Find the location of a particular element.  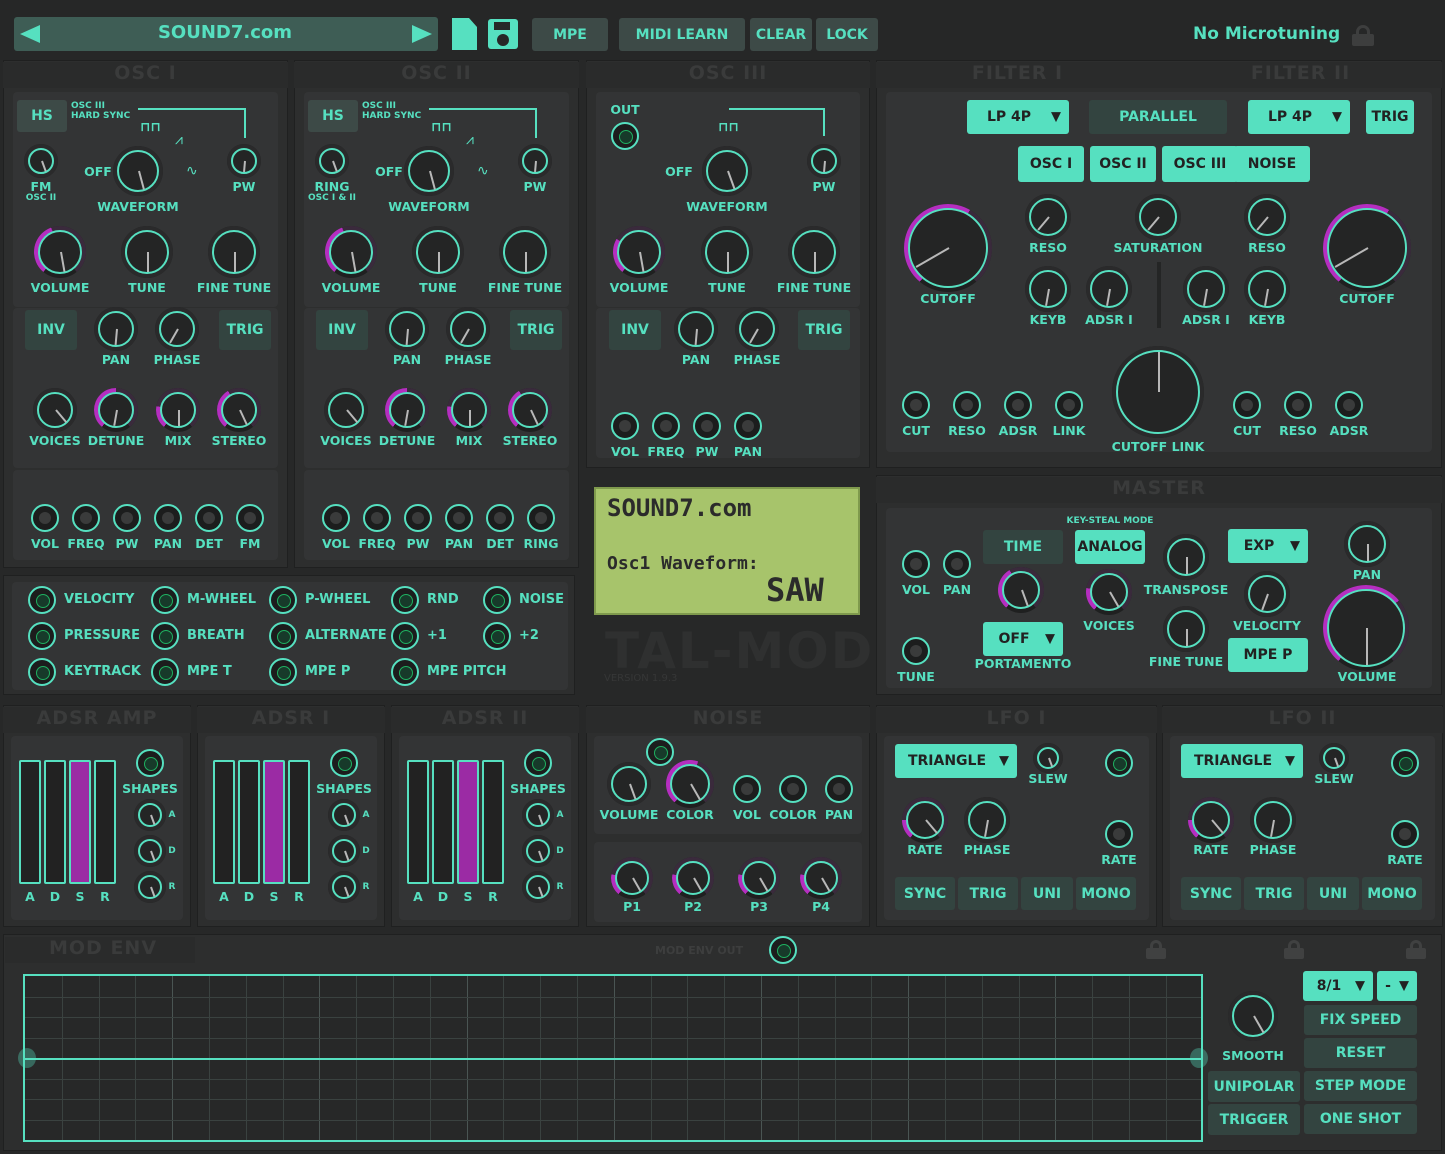

mpe-p-button: MPE P is located at coordinates (1268, 655).